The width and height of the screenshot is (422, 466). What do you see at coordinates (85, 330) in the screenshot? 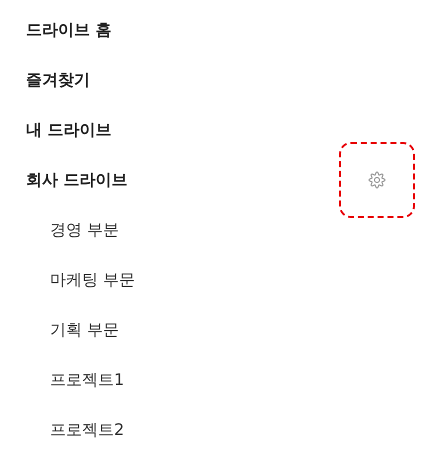
I see `sidebar-item: 기획 부문` at bounding box center [85, 330].